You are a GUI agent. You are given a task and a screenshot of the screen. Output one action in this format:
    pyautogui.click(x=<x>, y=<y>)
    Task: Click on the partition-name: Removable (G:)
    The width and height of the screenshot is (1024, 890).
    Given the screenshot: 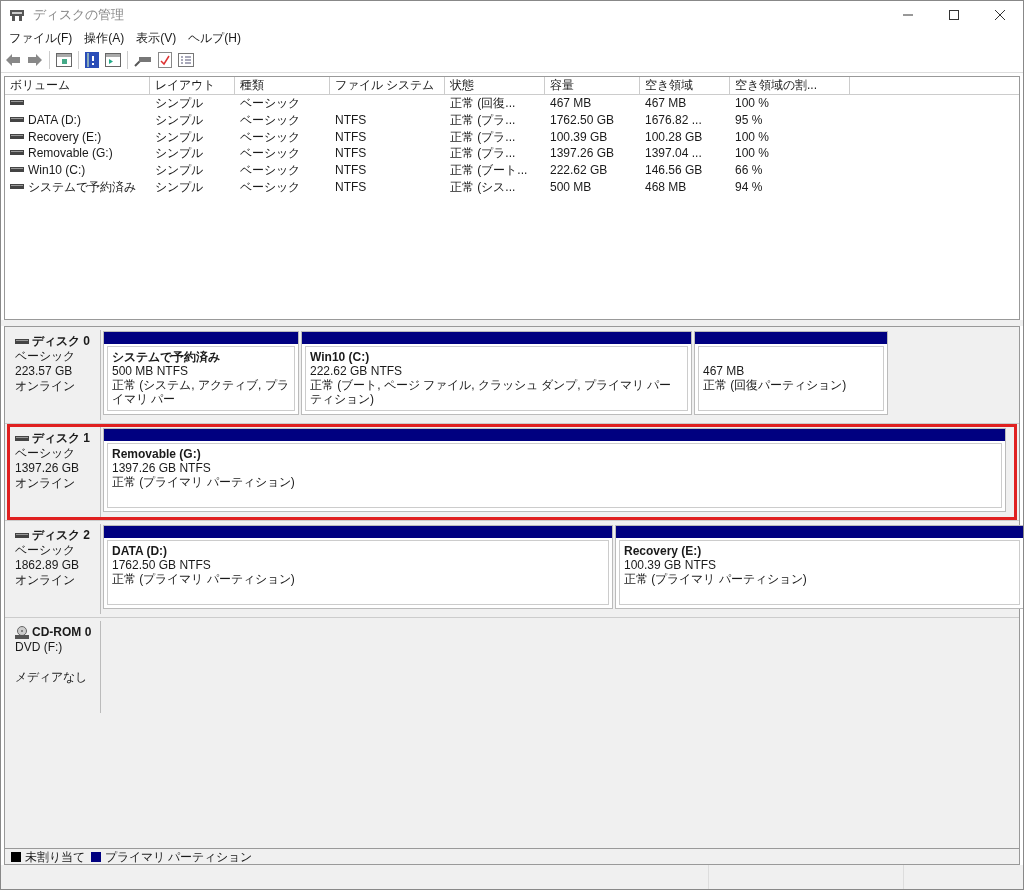 What is the action you would take?
    pyautogui.click(x=156, y=454)
    